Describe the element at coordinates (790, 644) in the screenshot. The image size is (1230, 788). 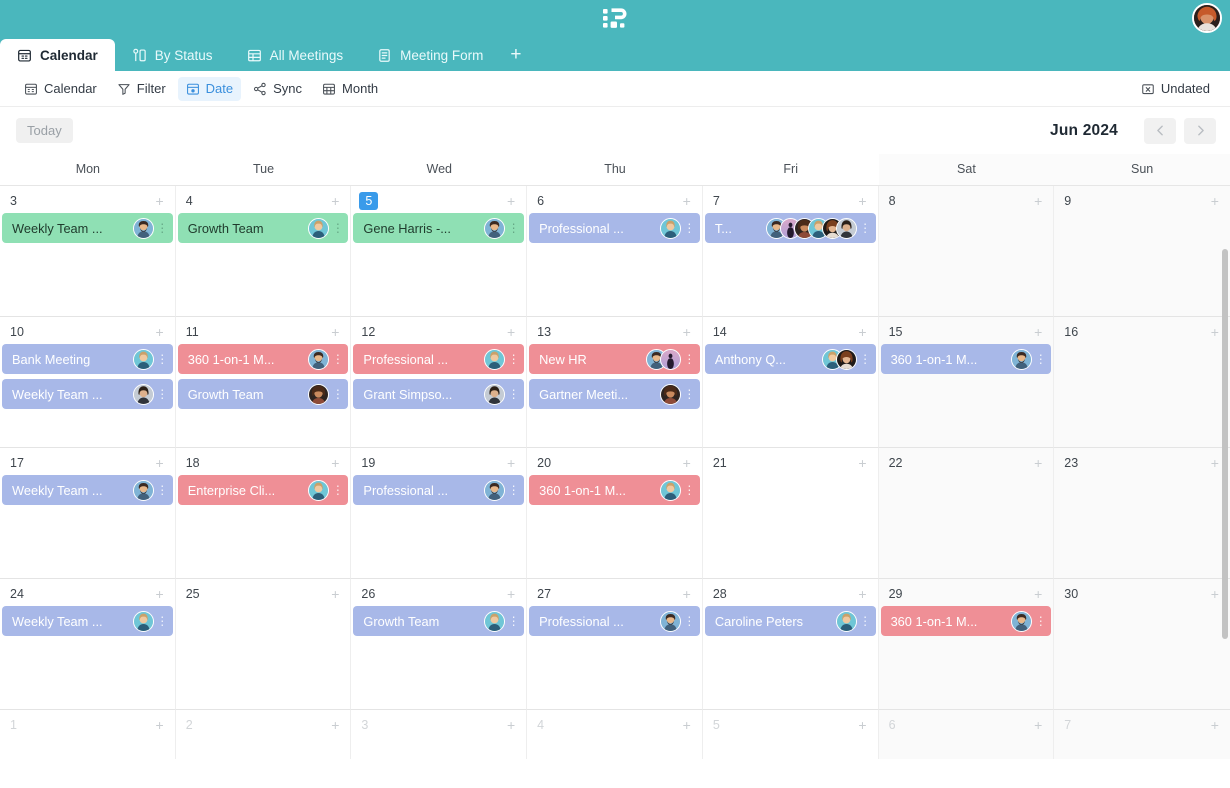
I see `day-cell: 28 + Caroline Peters ⋮` at that location.